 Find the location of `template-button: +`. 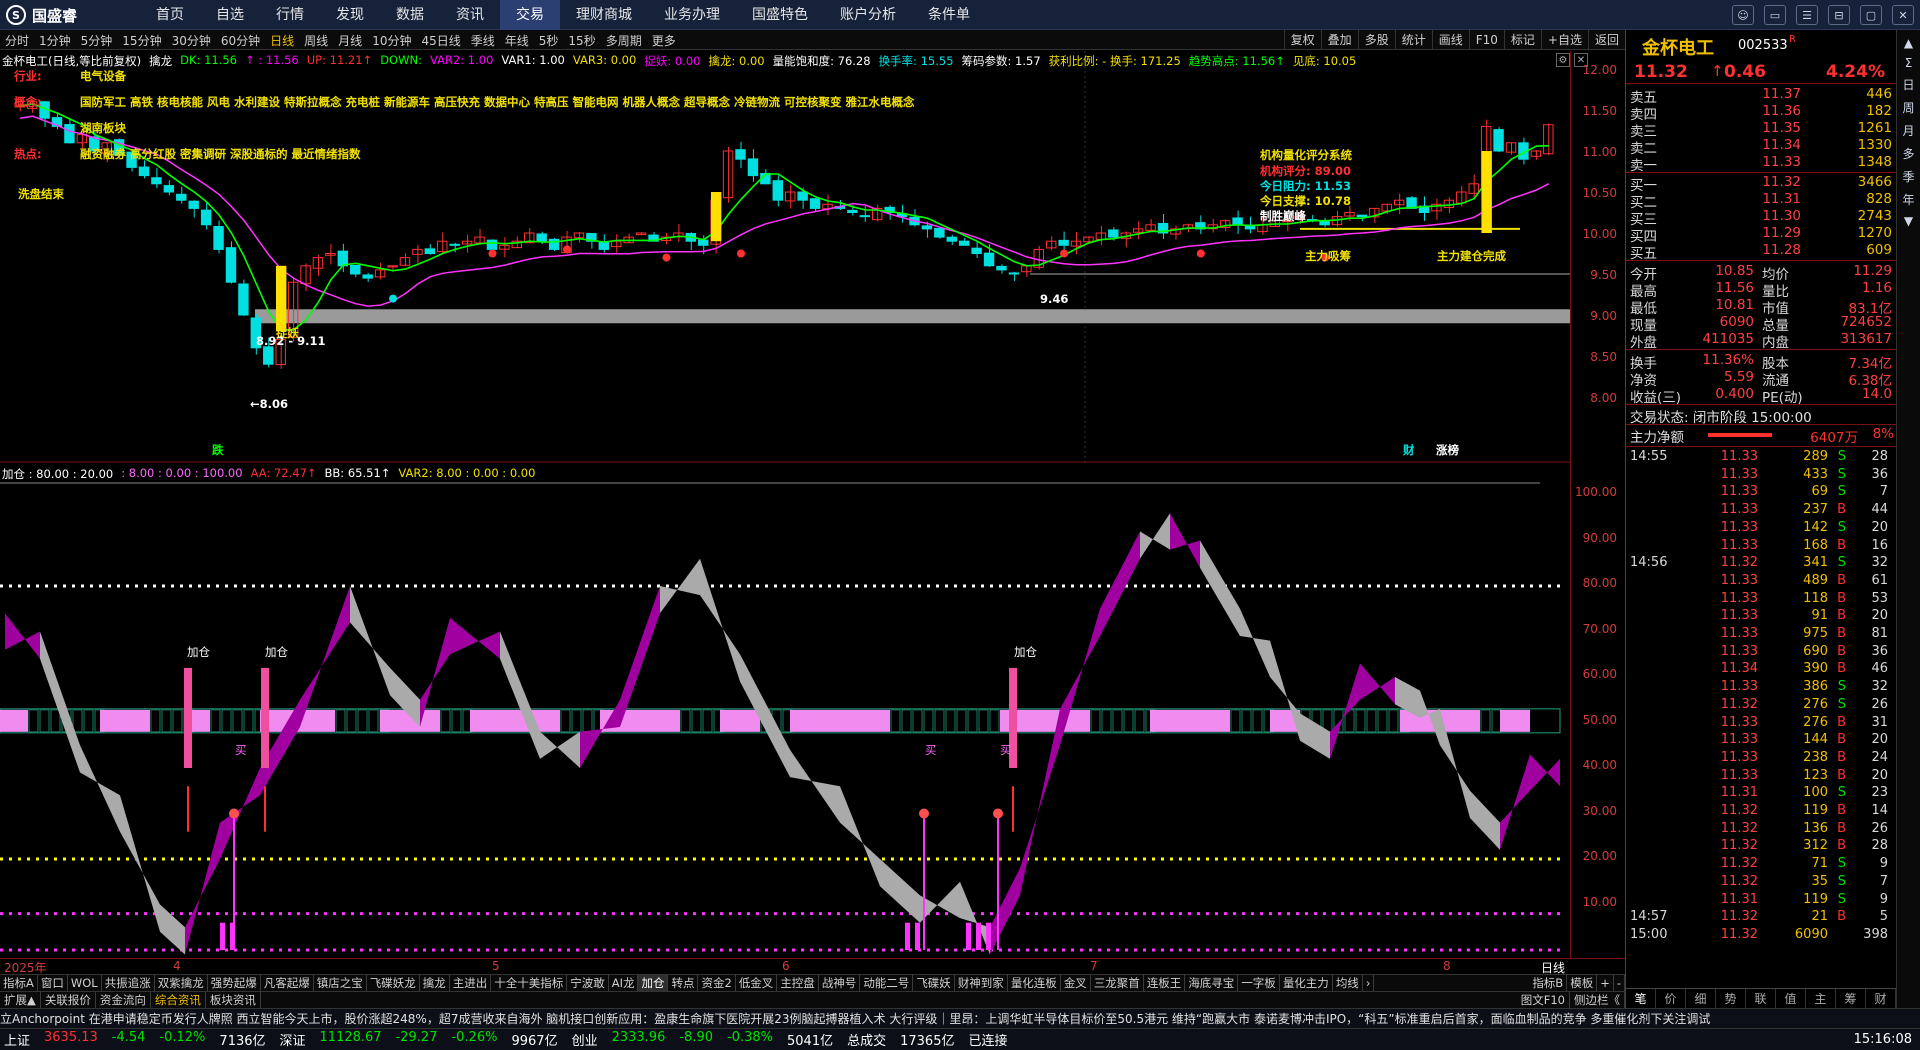

template-button: + is located at coordinates (1605, 983).